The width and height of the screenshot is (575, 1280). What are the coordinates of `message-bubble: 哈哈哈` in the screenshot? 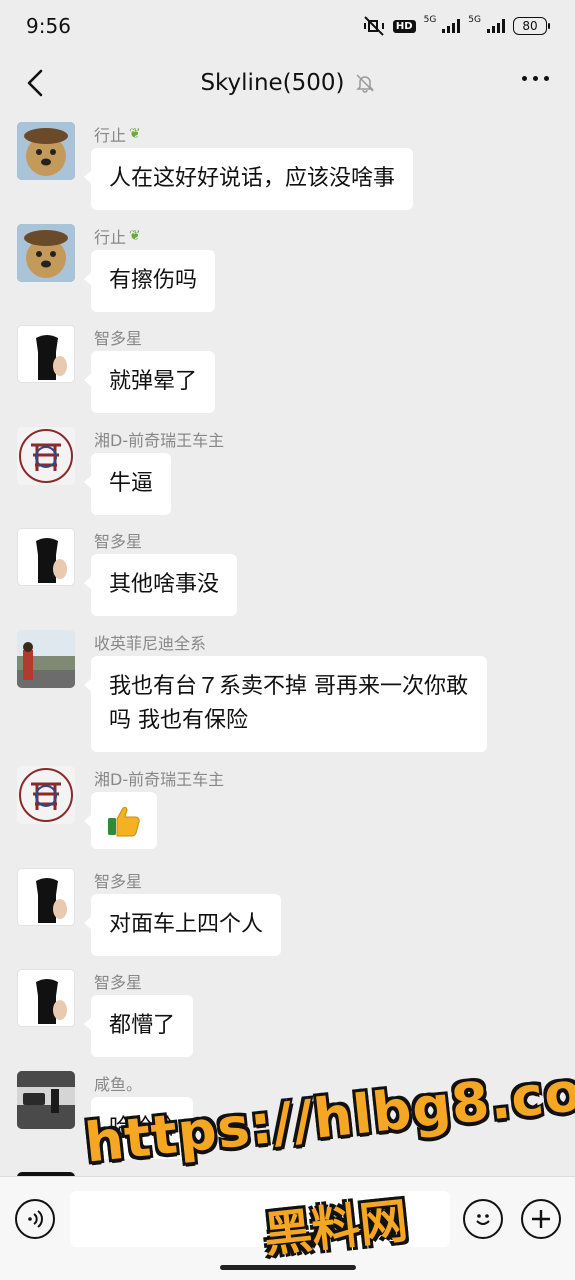 It's located at (138, 1128).